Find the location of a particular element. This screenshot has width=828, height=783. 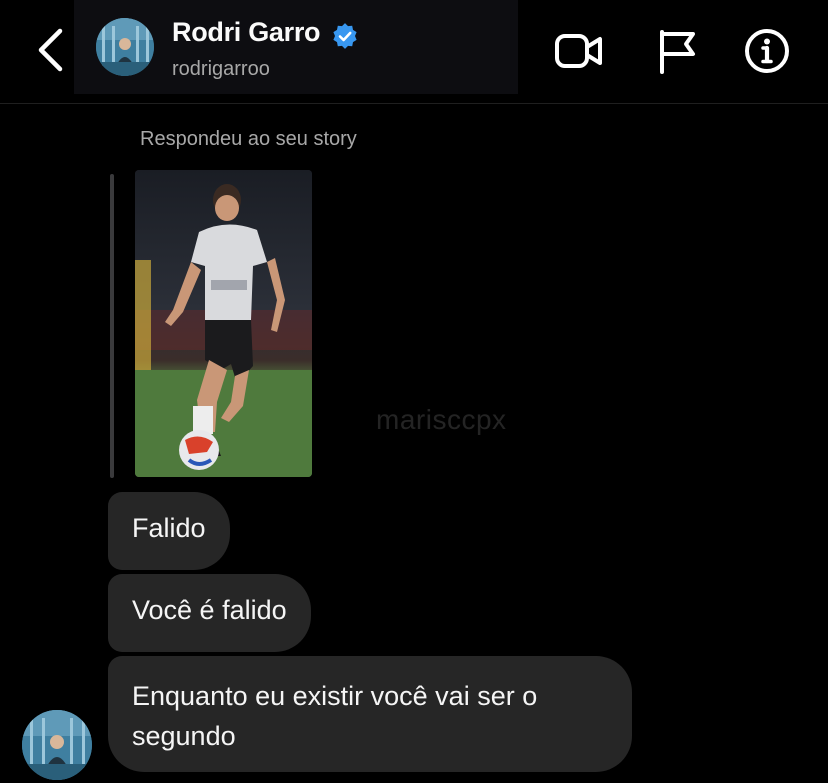

header-avatar is located at coordinates (125, 47).